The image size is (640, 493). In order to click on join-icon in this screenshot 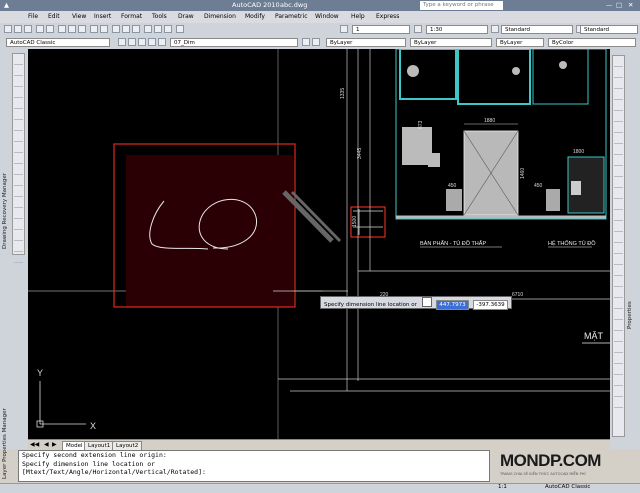, I will do `click(618, 194)`.